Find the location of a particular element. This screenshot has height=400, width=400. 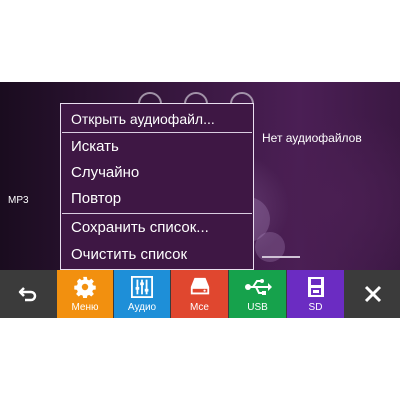

sd-button: SD is located at coordinates (315, 294).